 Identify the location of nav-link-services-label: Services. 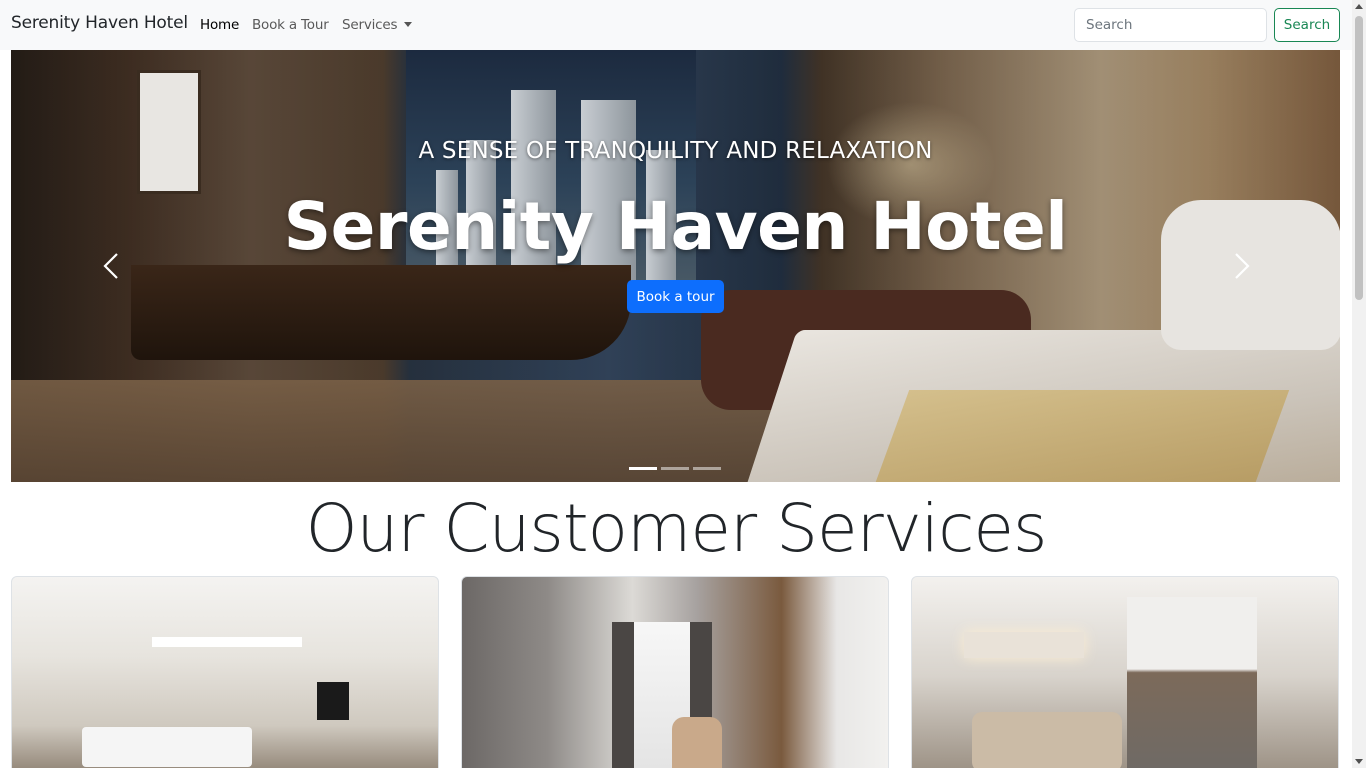
(370, 25).